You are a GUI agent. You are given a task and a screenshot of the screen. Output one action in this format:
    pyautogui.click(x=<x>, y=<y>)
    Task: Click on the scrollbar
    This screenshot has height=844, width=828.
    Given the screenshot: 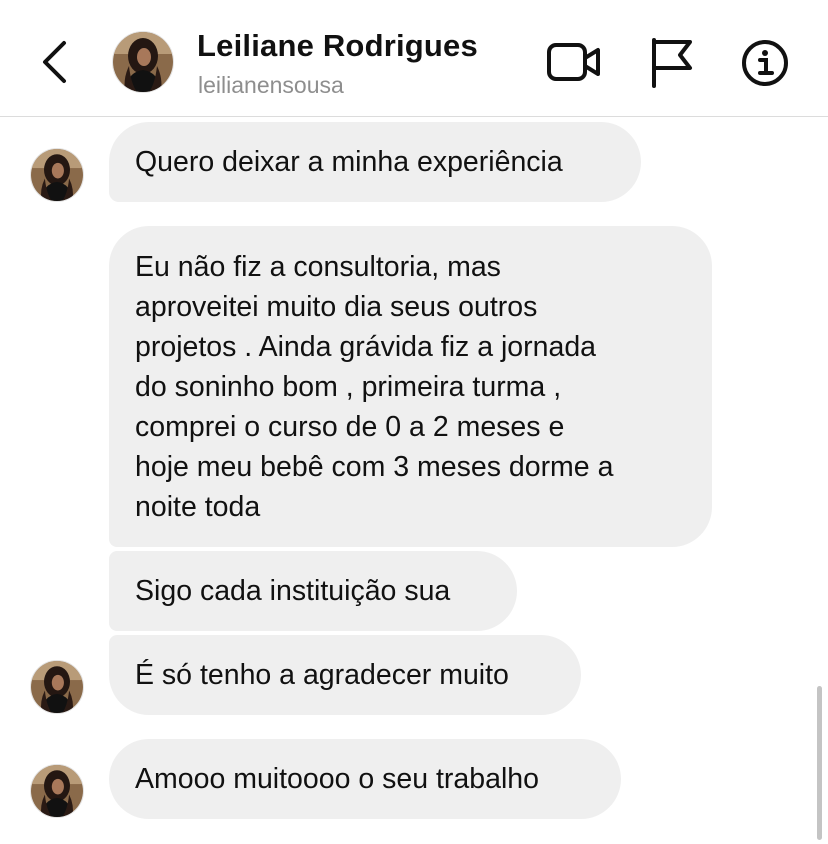 What is the action you would take?
    pyautogui.click(x=819, y=763)
    